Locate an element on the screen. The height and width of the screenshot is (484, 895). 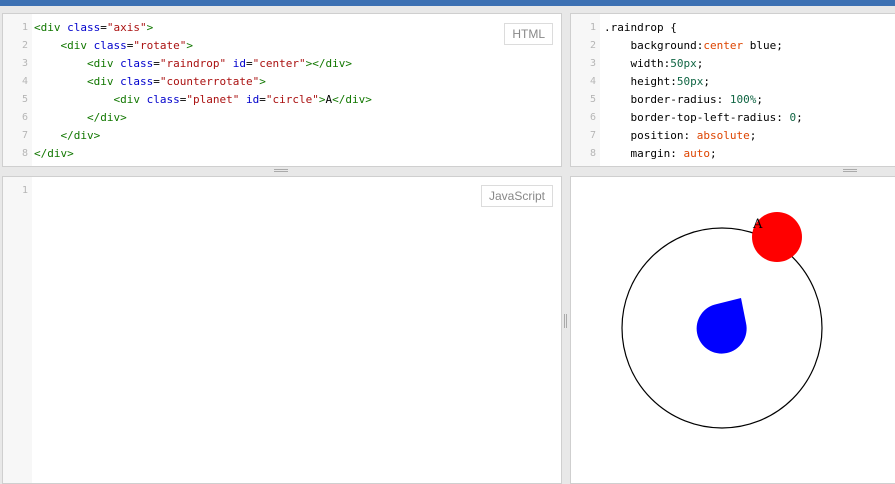
line-code: height:50px; is located at coordinates (657, 82).